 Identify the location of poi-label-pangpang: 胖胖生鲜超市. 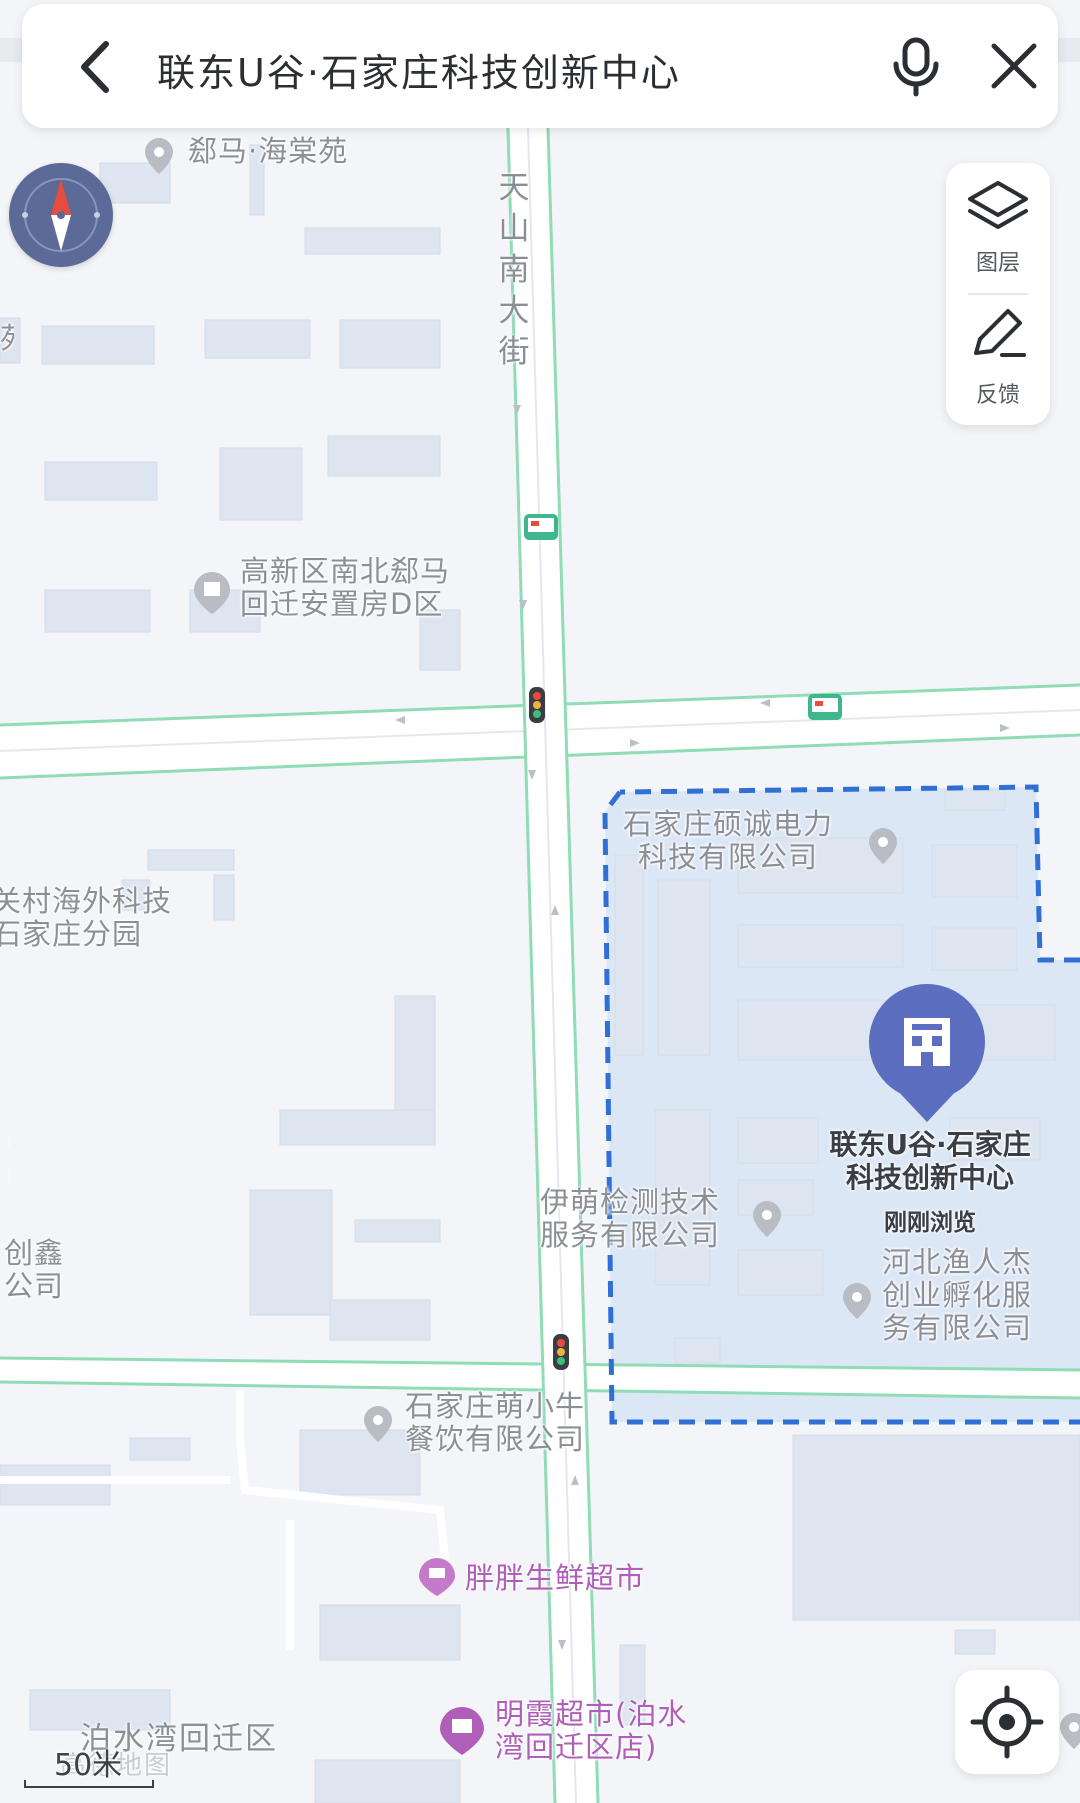
(555, 1578).